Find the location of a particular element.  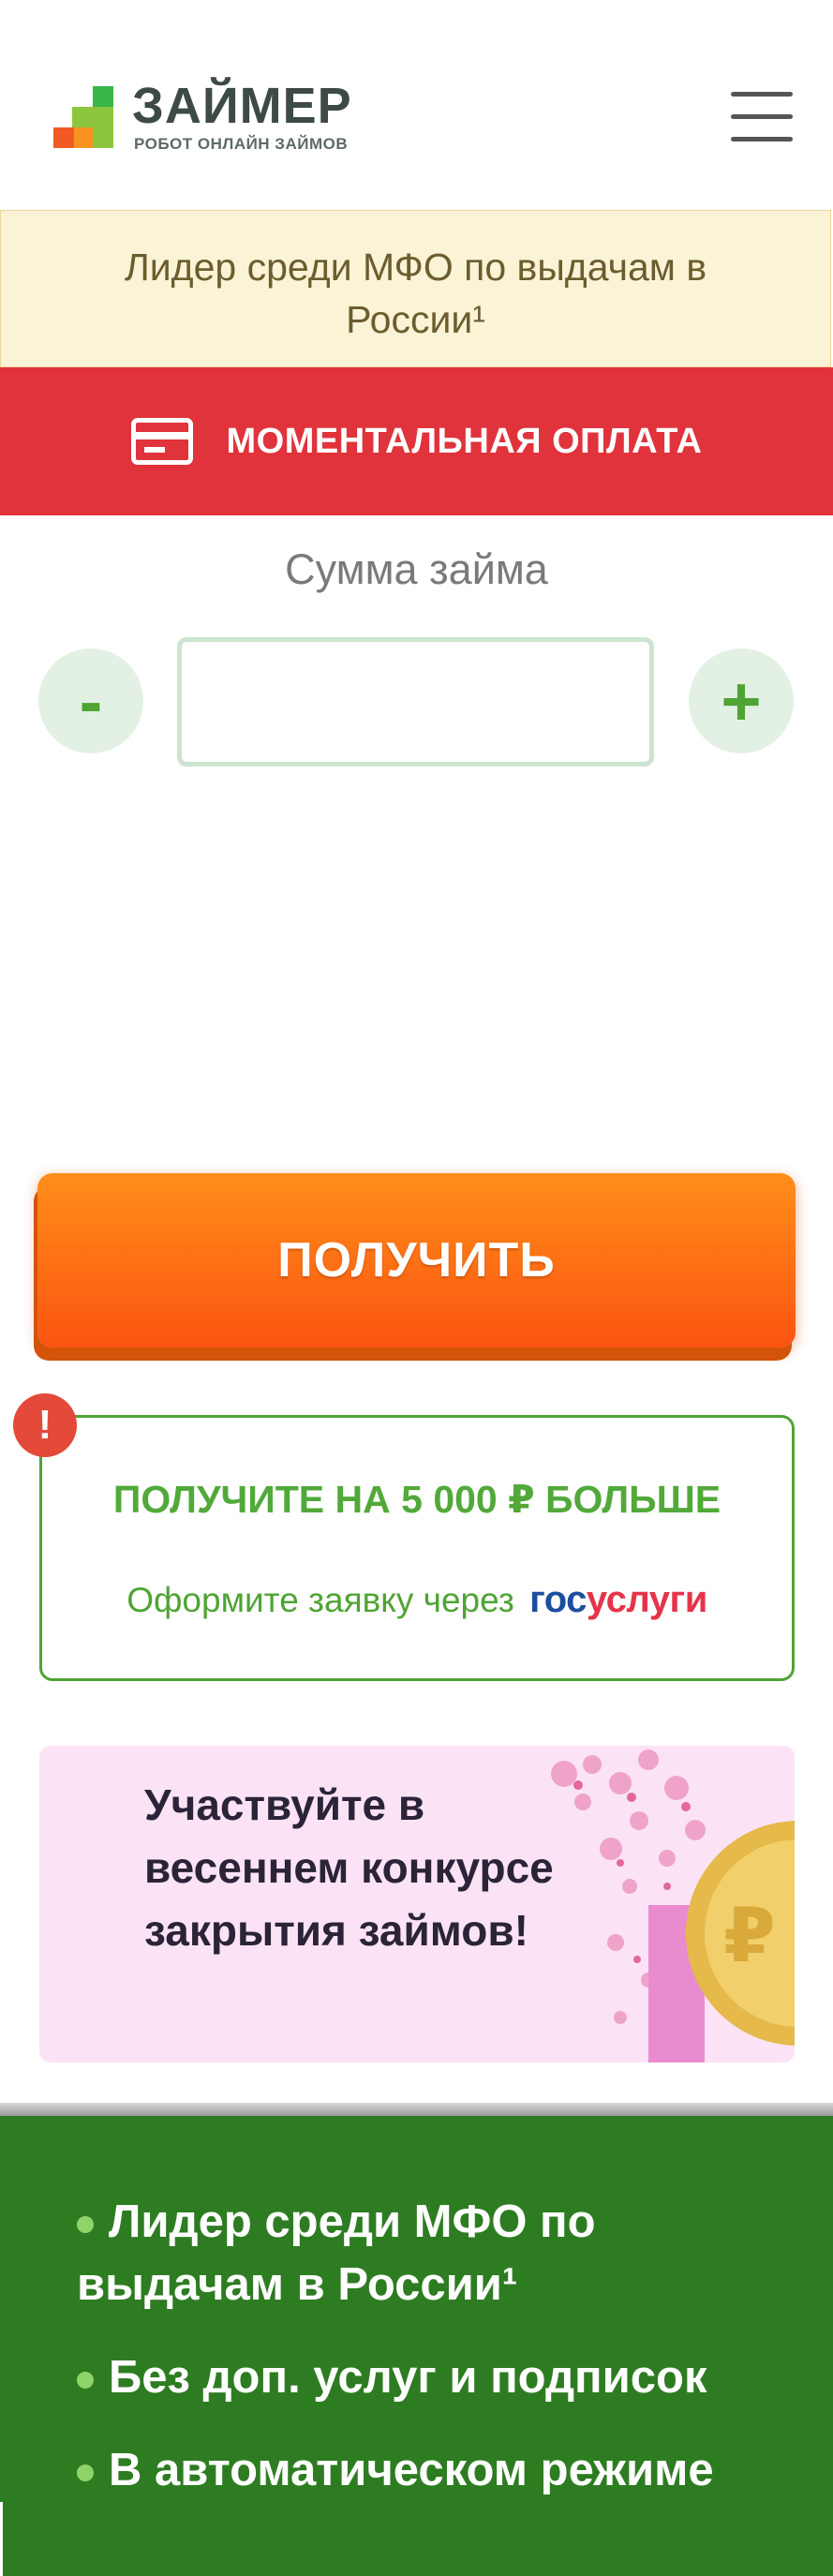

hamburger-menu-icon is located at coordinates (762, 117).